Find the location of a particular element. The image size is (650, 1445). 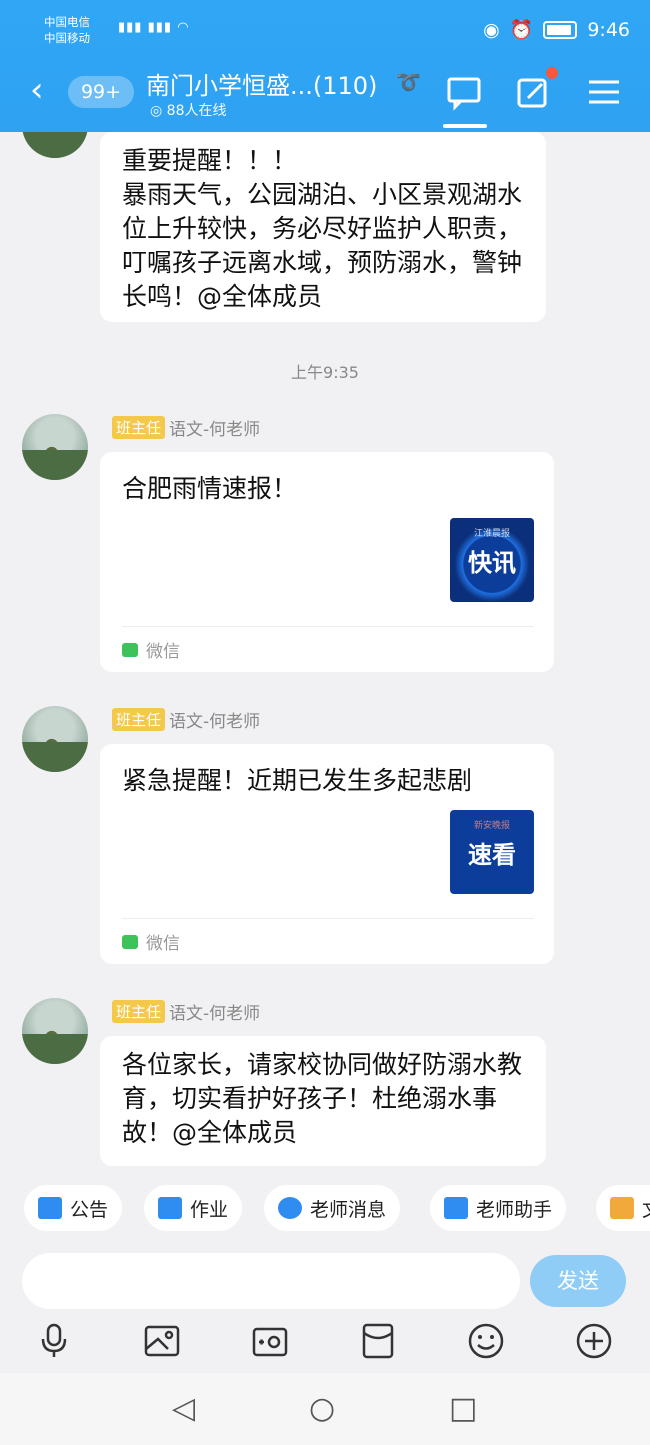

emoji-icon is located at coordinates (486, 1341).